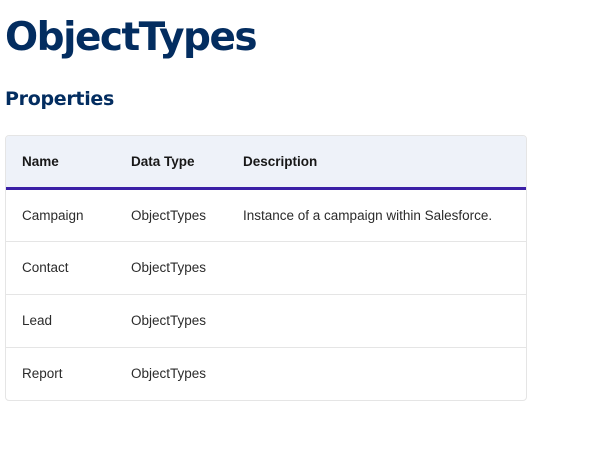 The width and height of the screenshot is (591, 472). I want to click on cell-name: Contact, so click(45, 267).